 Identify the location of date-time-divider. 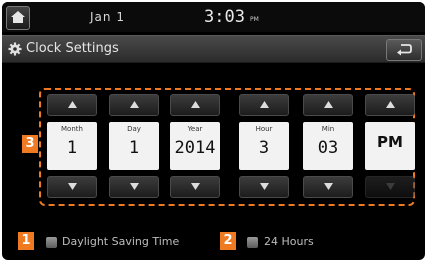
(231, 146).